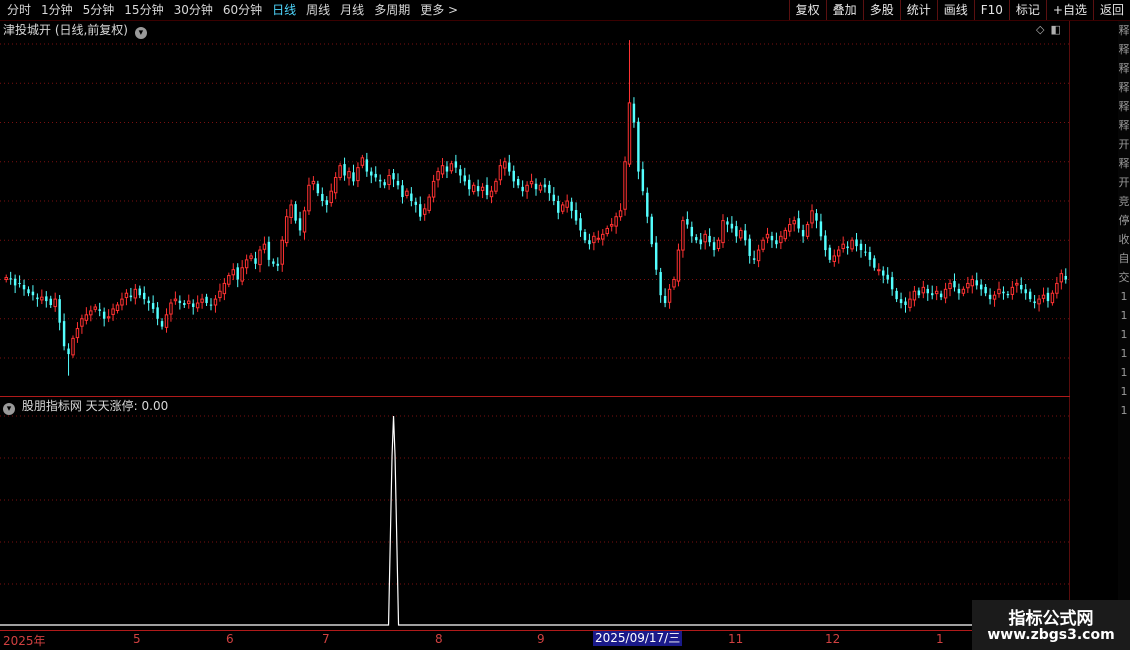 The image size is (1130, 650). I want to click on date-tick-label: 7, so click(326, 639).